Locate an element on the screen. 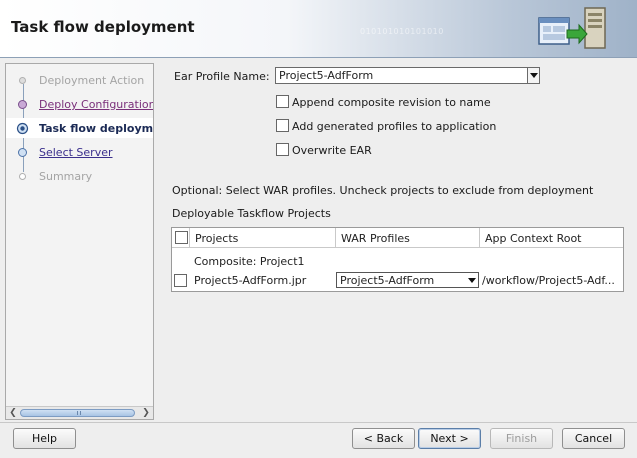  step-label: Task flow deployment is located at coordinates (96, 128).